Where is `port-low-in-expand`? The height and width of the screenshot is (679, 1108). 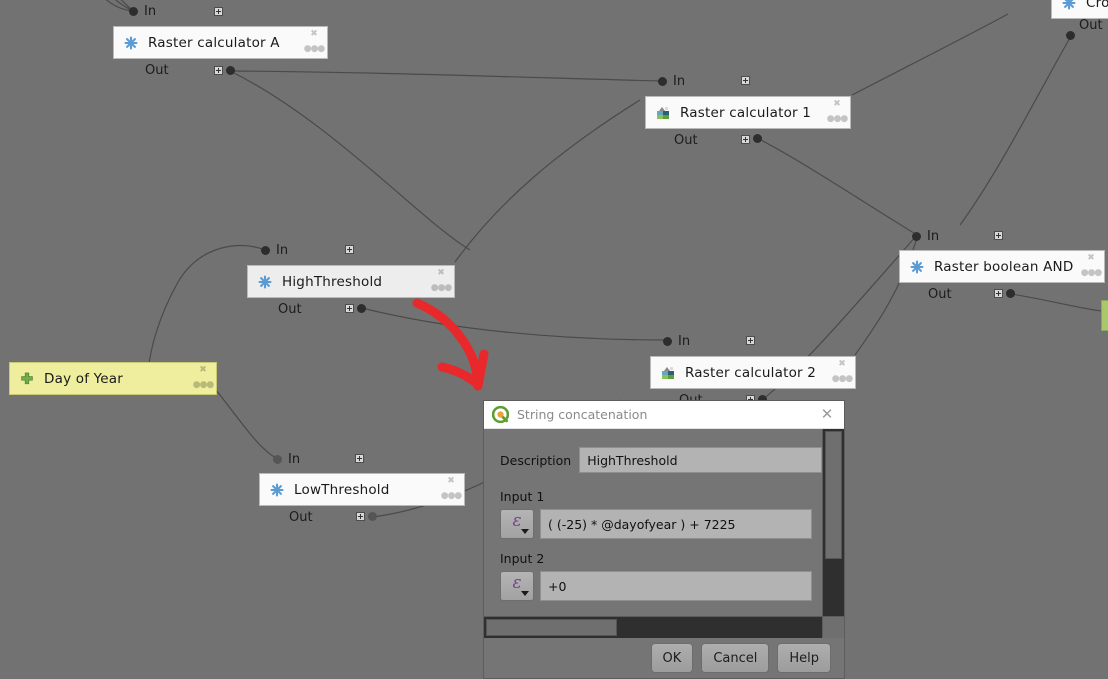 port-low-in-expand is located at coordinates (359, 458).